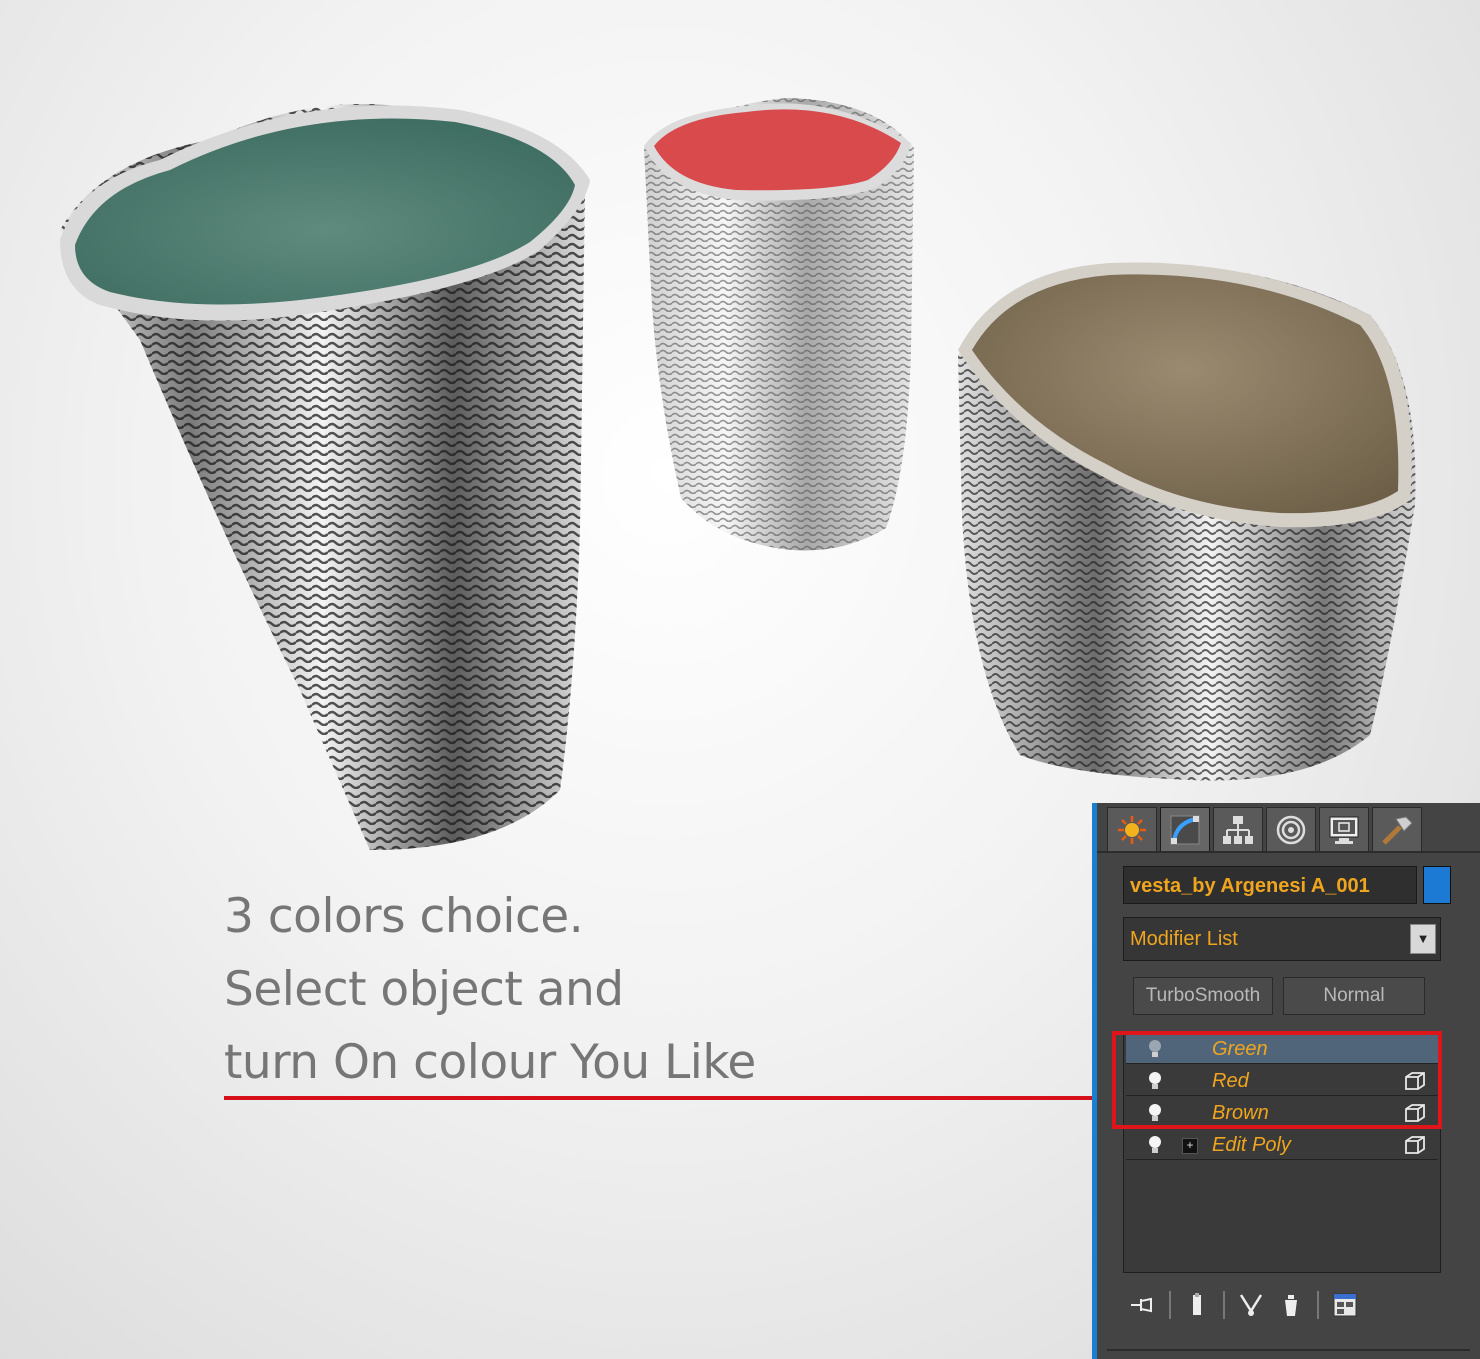 The height and width of the screenshot is (1359, 1480). I want to click on make-unique-icon, so click(1251, 1305).